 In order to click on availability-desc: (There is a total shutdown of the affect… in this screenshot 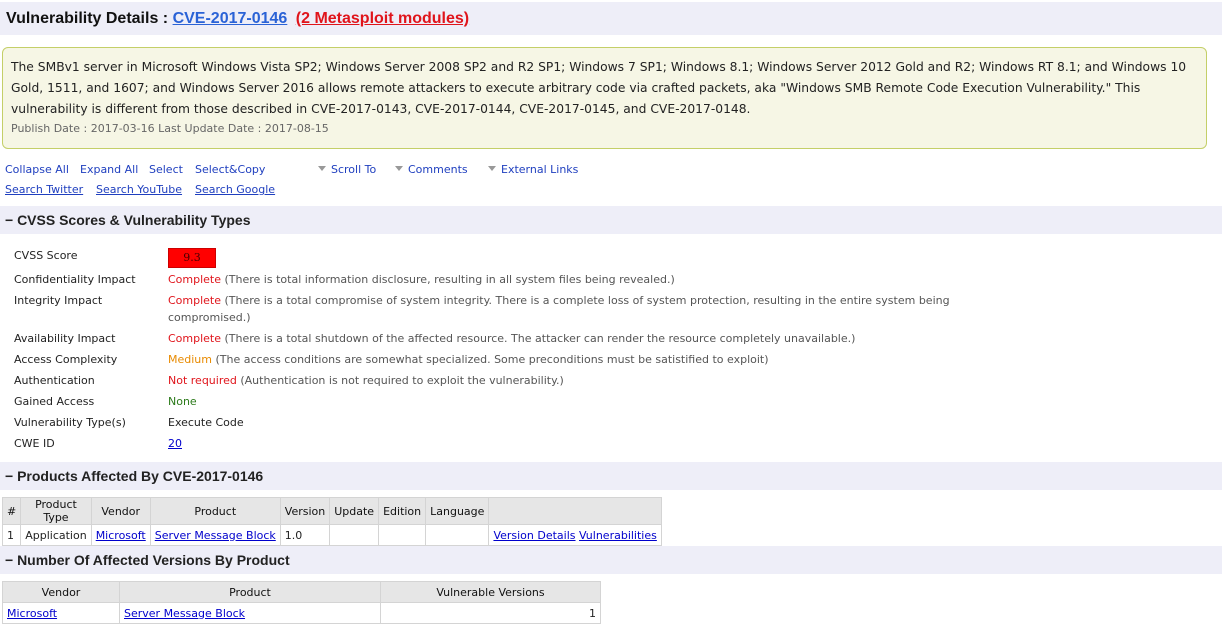, I will do `click(538, 338)`.